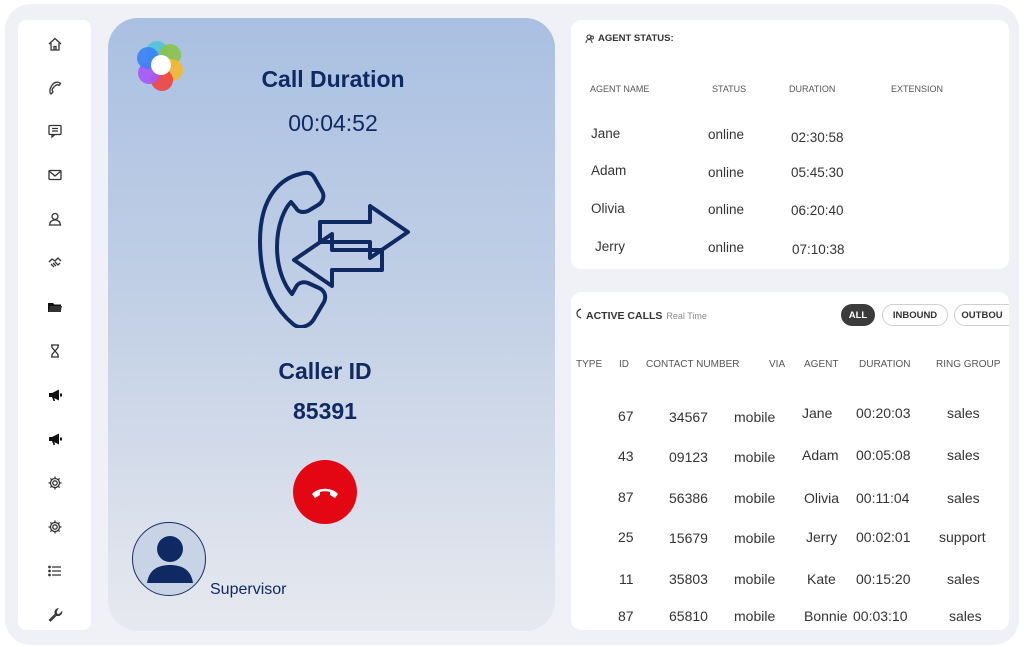  I want to click on call-agent: Kate, so click(821, 579).